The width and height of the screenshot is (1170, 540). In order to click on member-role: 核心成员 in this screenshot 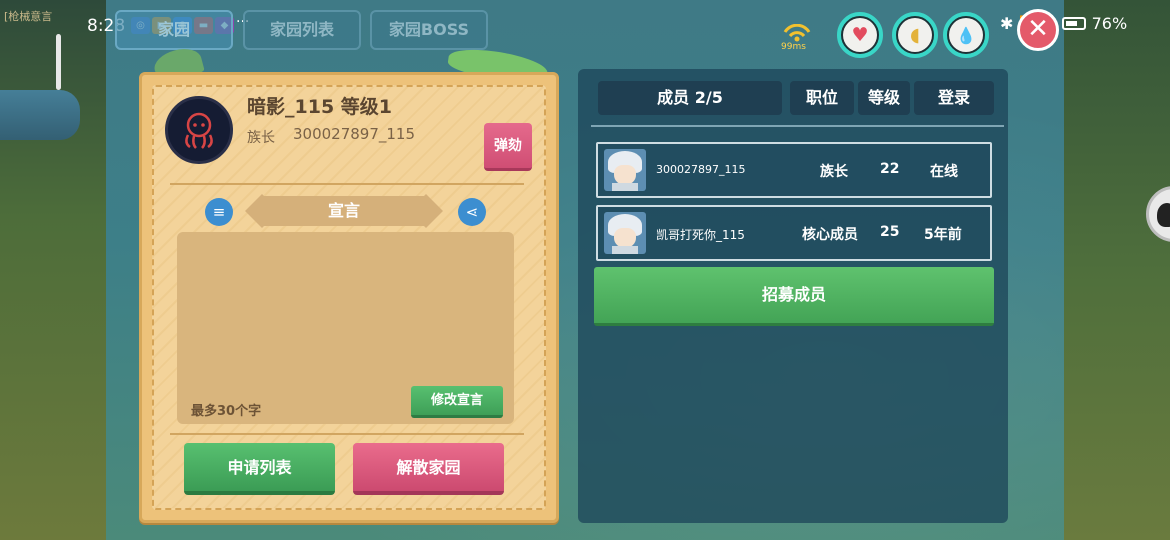, I will do `click(830, 235)`.